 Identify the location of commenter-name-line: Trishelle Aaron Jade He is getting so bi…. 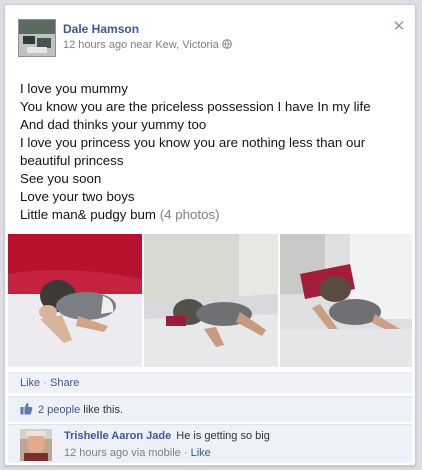
(167, 436).